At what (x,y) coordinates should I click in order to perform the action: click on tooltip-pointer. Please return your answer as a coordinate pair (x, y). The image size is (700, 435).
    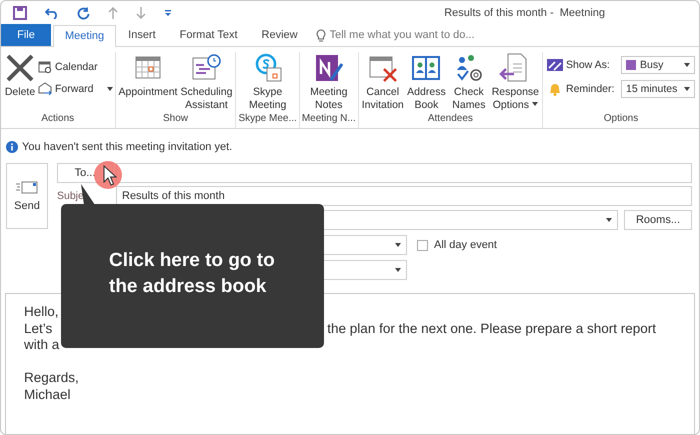
    Looking at the image, I should click on (88, 194).